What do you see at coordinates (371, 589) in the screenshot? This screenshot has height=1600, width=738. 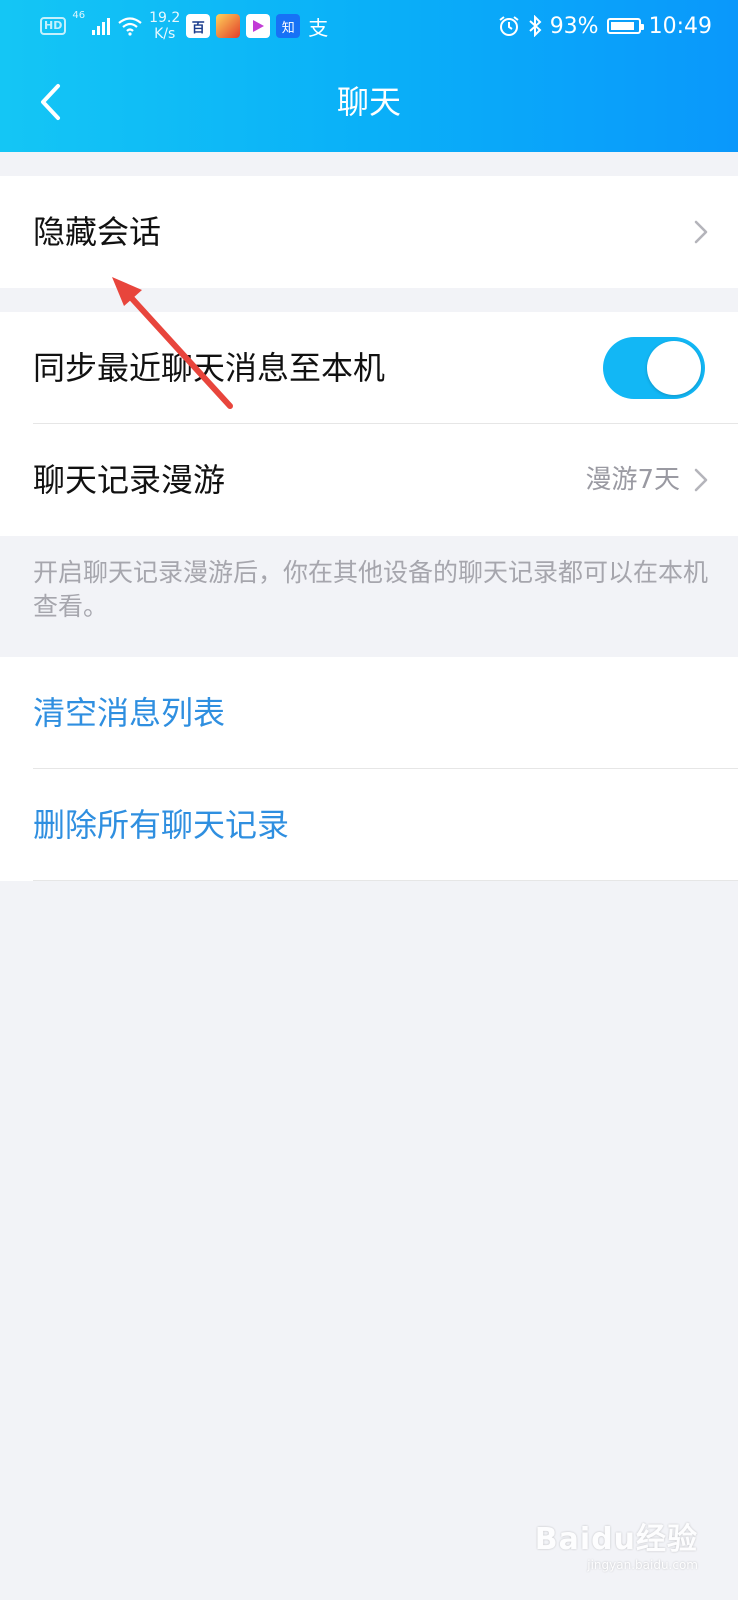 I see `roaming-note: 开启聊天记录漫游后，你在其他设备的聊天记录都可以在本机查看。` at bounding box center [371, 589].